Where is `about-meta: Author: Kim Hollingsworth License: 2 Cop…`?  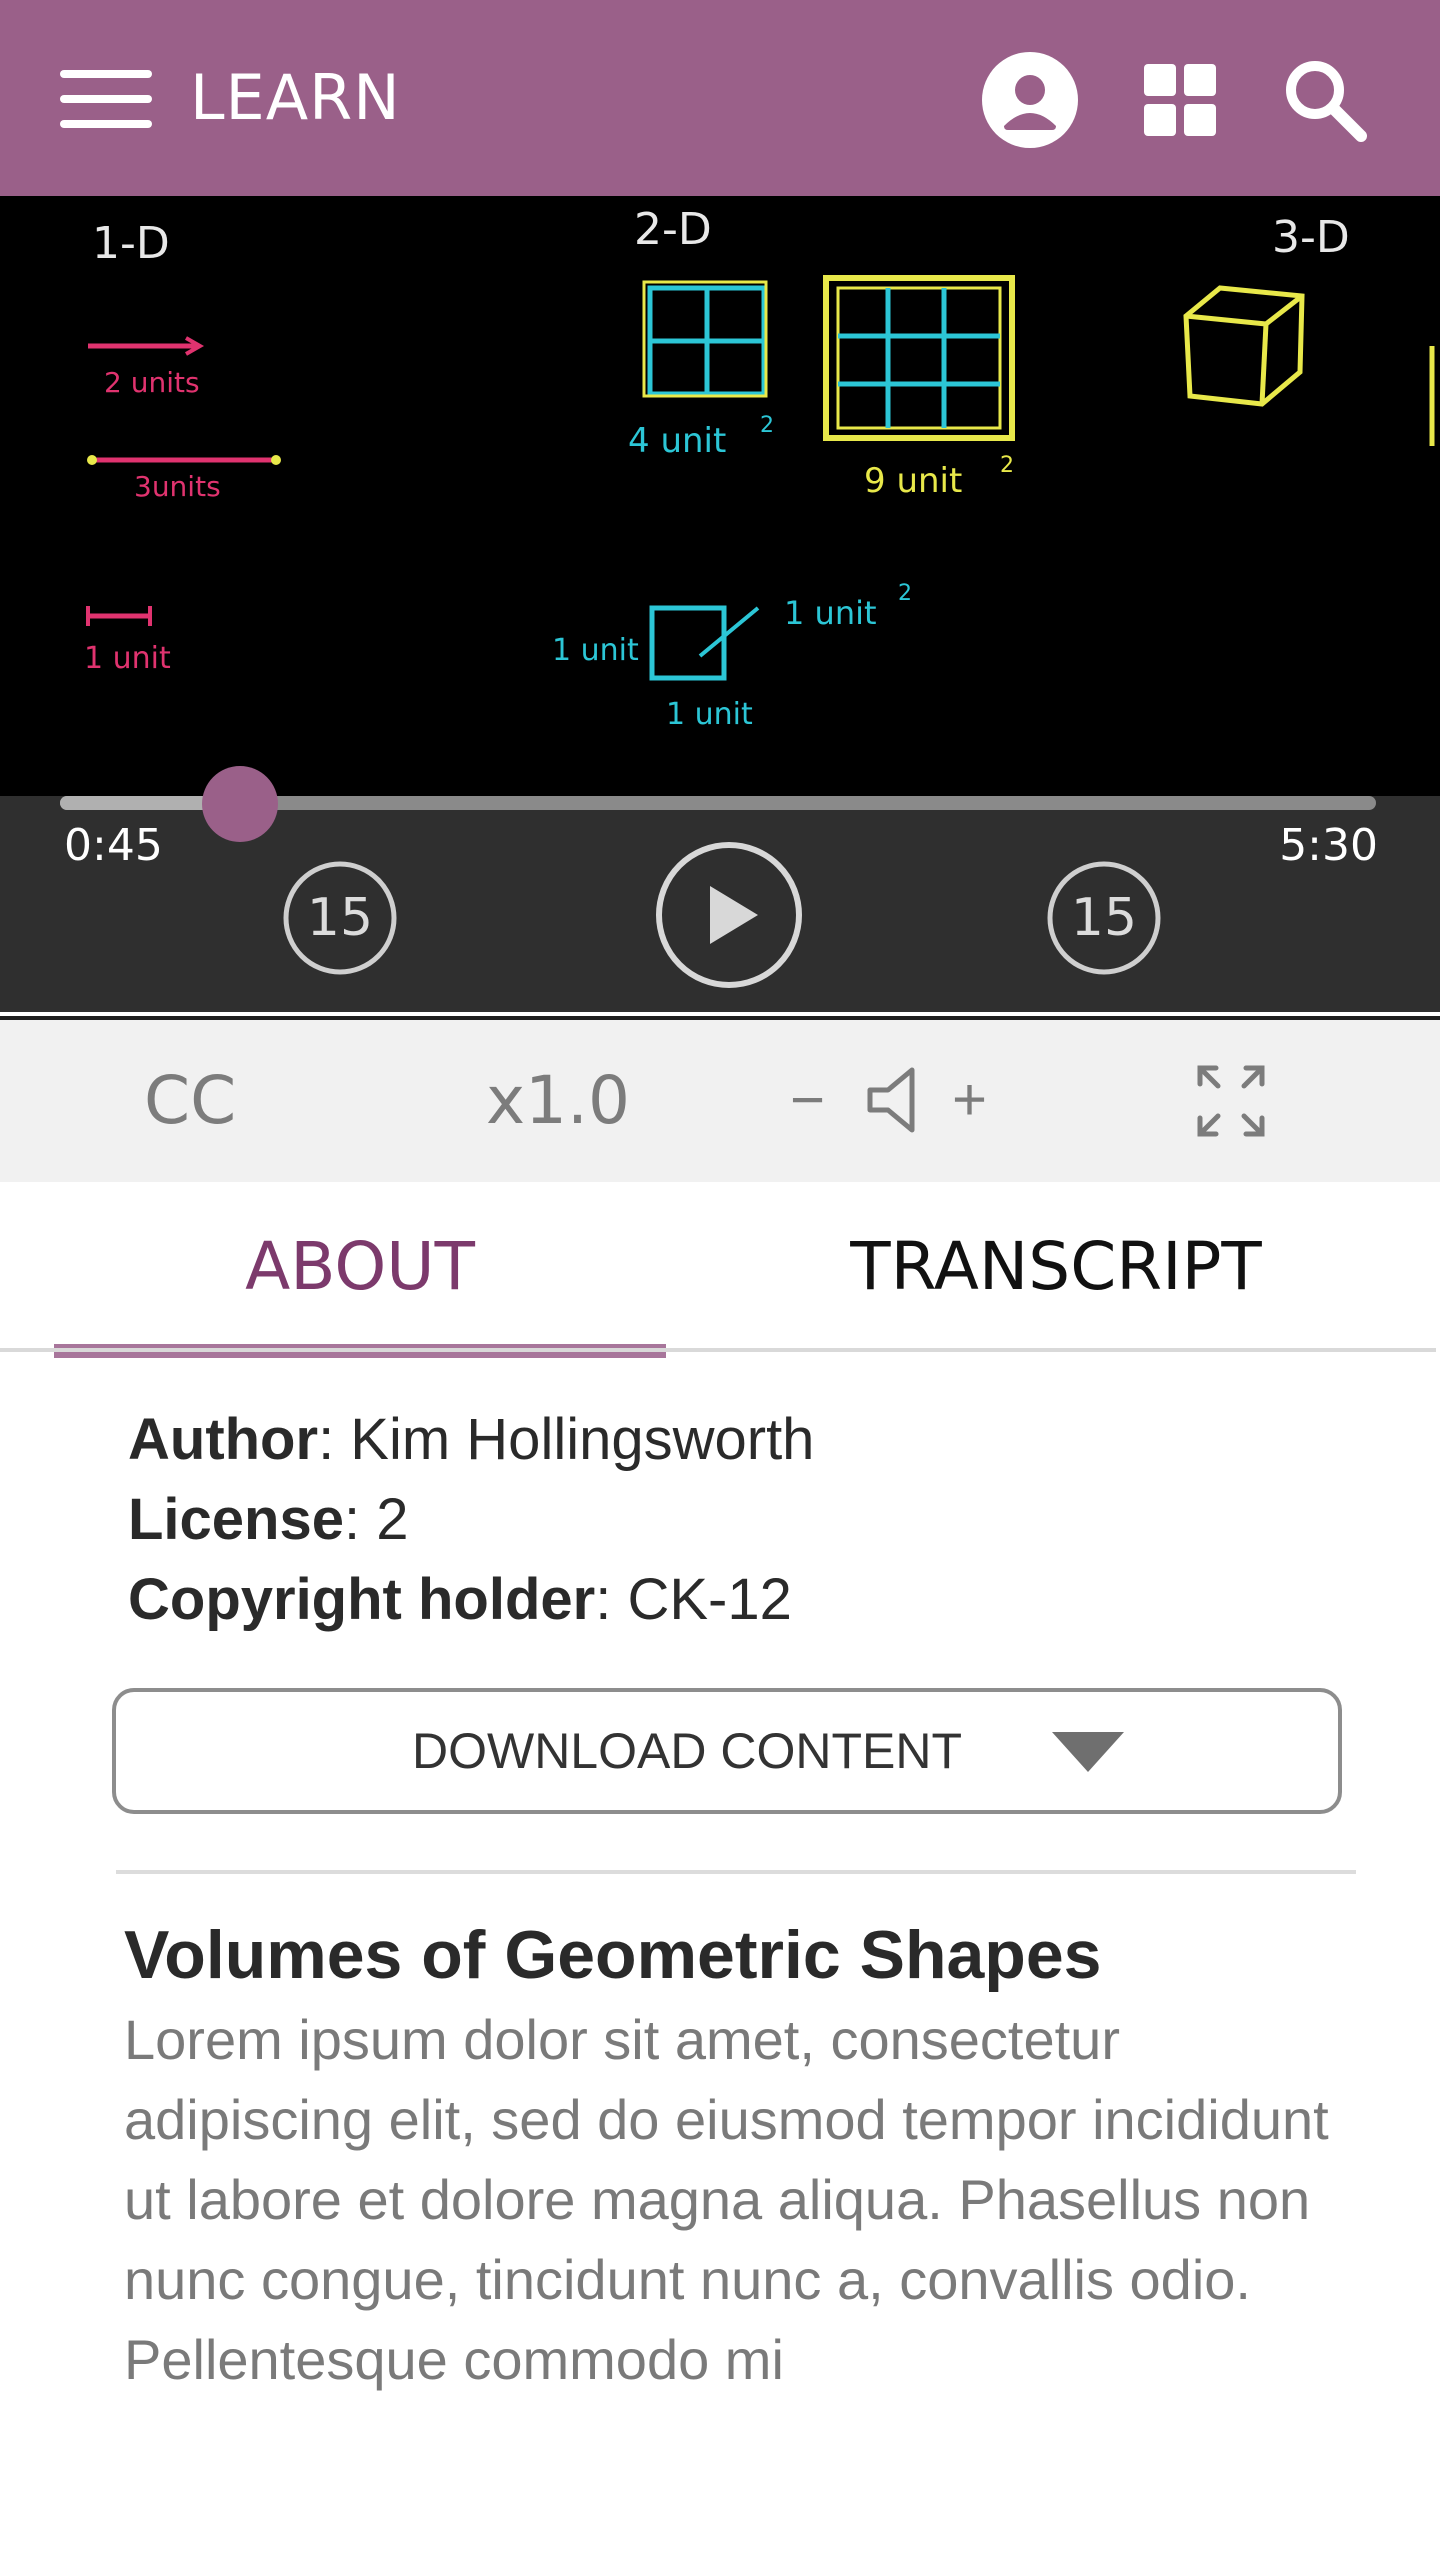
about-meta: Author: Kim Hollingsworth License: 2 Cop… is located at coordinates (728, 1520).